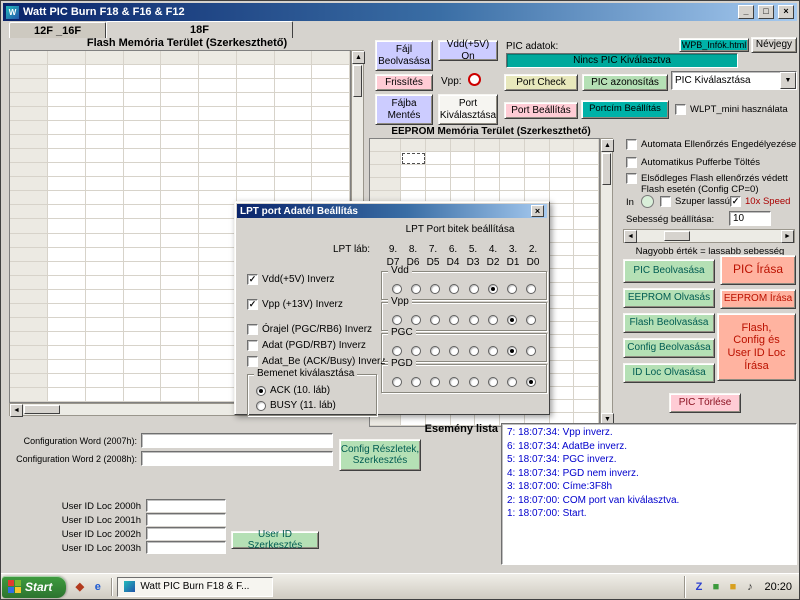 This screenshot has height=600, width=800. I want to click on port-setup-button: Port Beállítás, so click(541, 110).